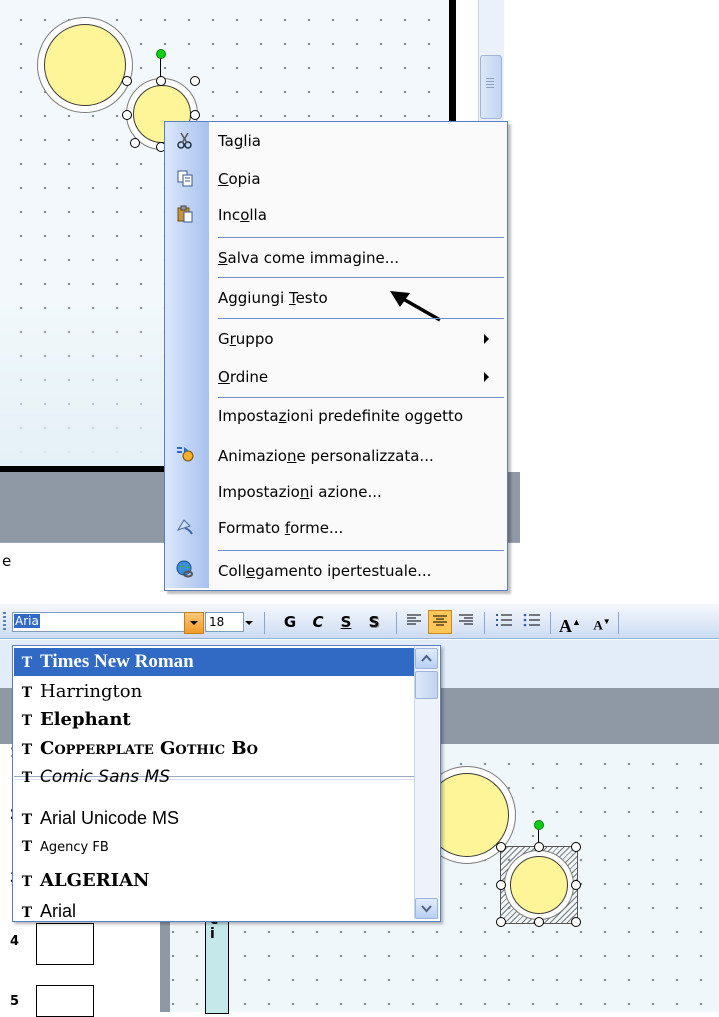 This screenshot has width=719, height=1017. I want to click on font-list-scroll-thumb, so click(426, 685).